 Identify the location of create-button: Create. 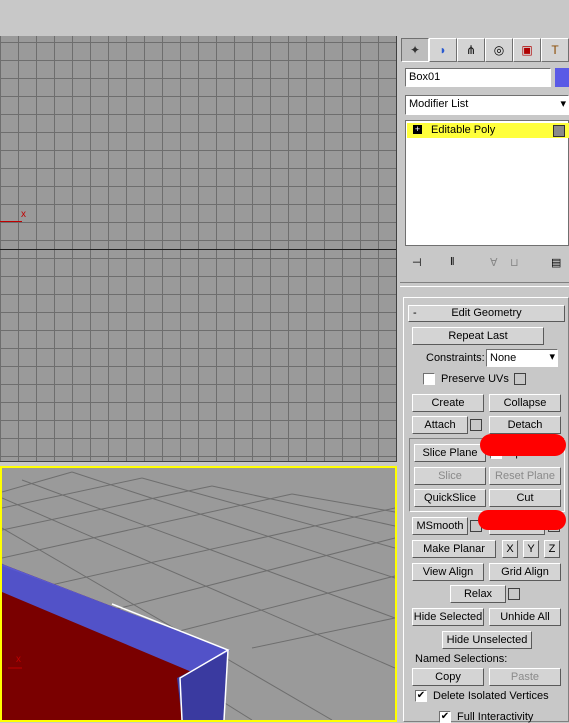
(448, 403).